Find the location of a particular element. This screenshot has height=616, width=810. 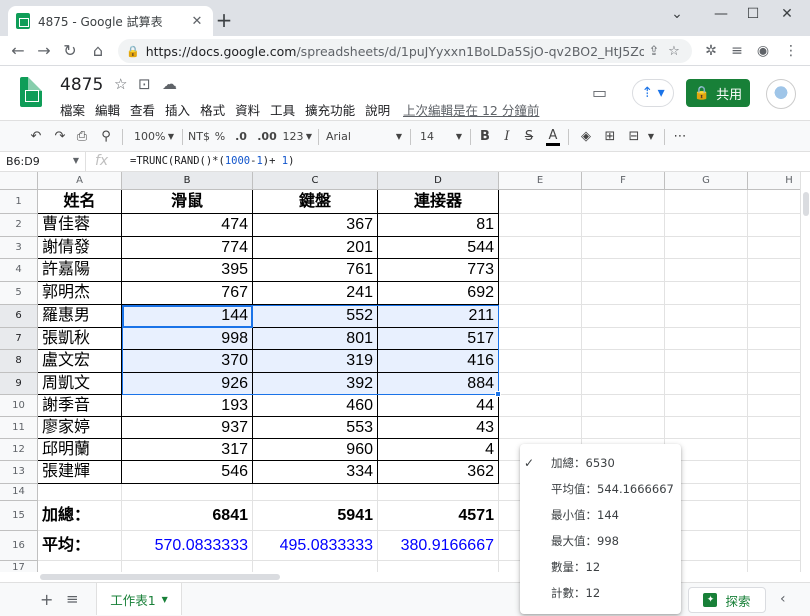

value-cell: 201 is located at coordinates (315, 248).